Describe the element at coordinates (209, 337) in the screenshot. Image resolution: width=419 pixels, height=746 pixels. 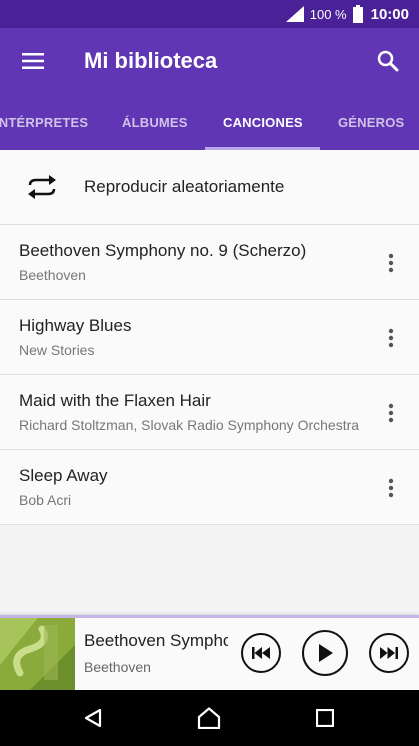
I see `list-item: Highway Blues New Stories` at that location.